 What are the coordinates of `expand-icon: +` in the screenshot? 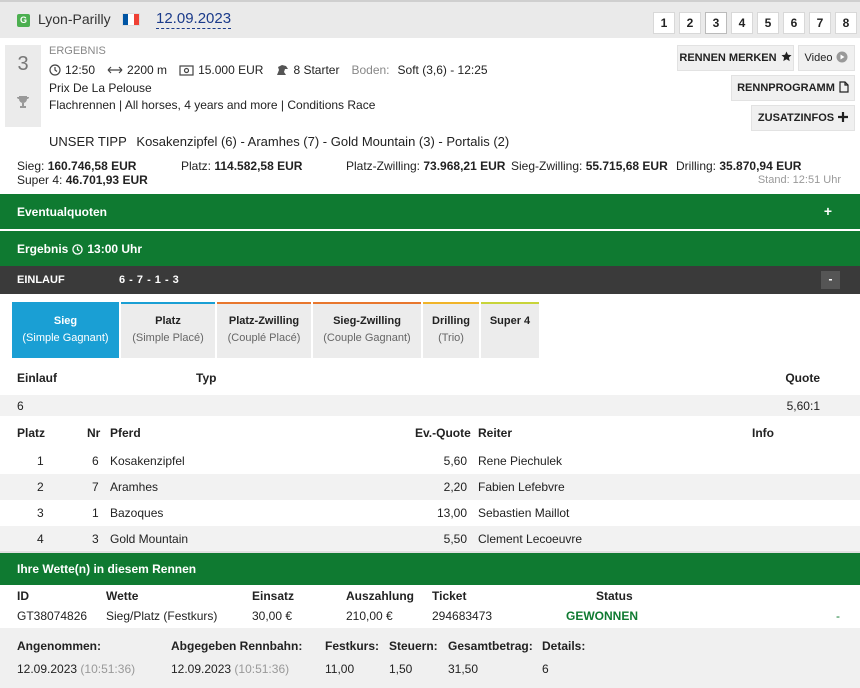 It's located at (828, 211).